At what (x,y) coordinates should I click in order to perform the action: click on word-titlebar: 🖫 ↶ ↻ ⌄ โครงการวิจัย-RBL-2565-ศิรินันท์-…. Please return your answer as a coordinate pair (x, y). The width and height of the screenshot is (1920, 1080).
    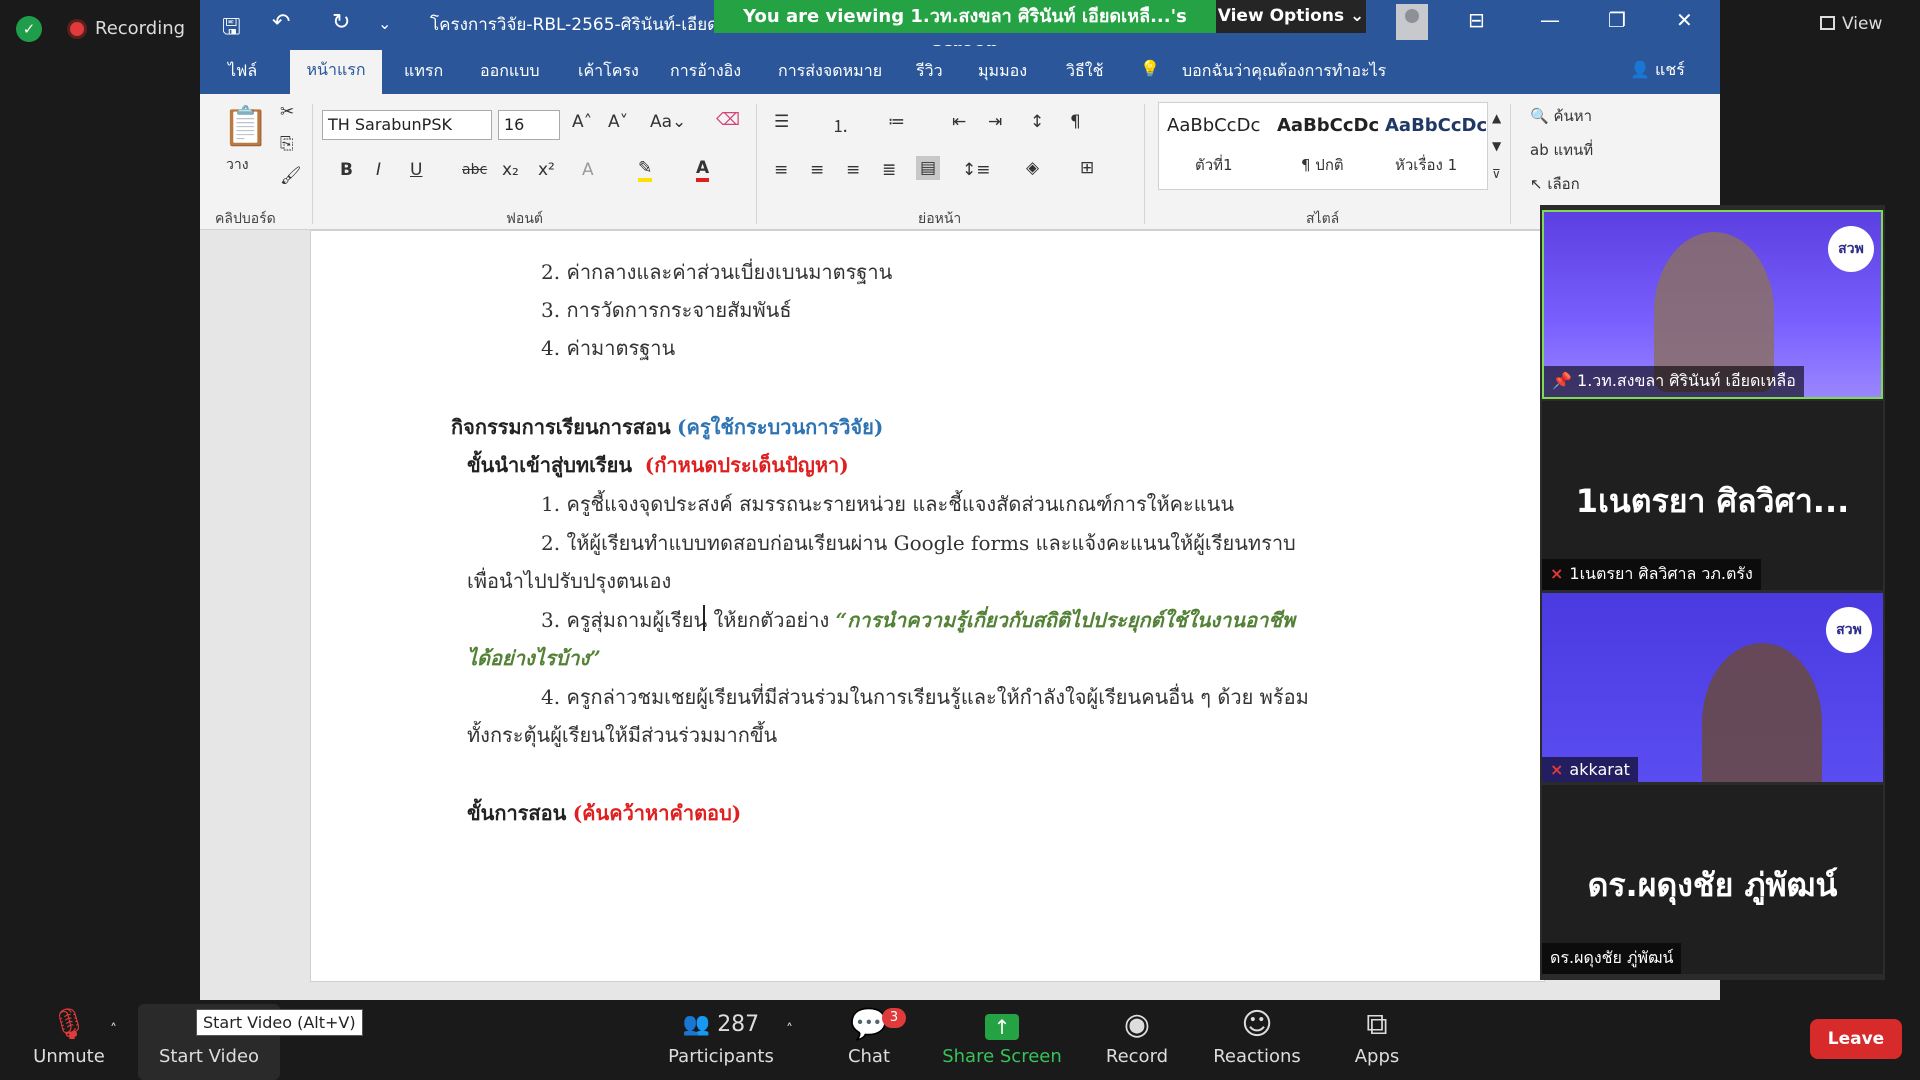
    Looking at the image, I should click on (960, 30).